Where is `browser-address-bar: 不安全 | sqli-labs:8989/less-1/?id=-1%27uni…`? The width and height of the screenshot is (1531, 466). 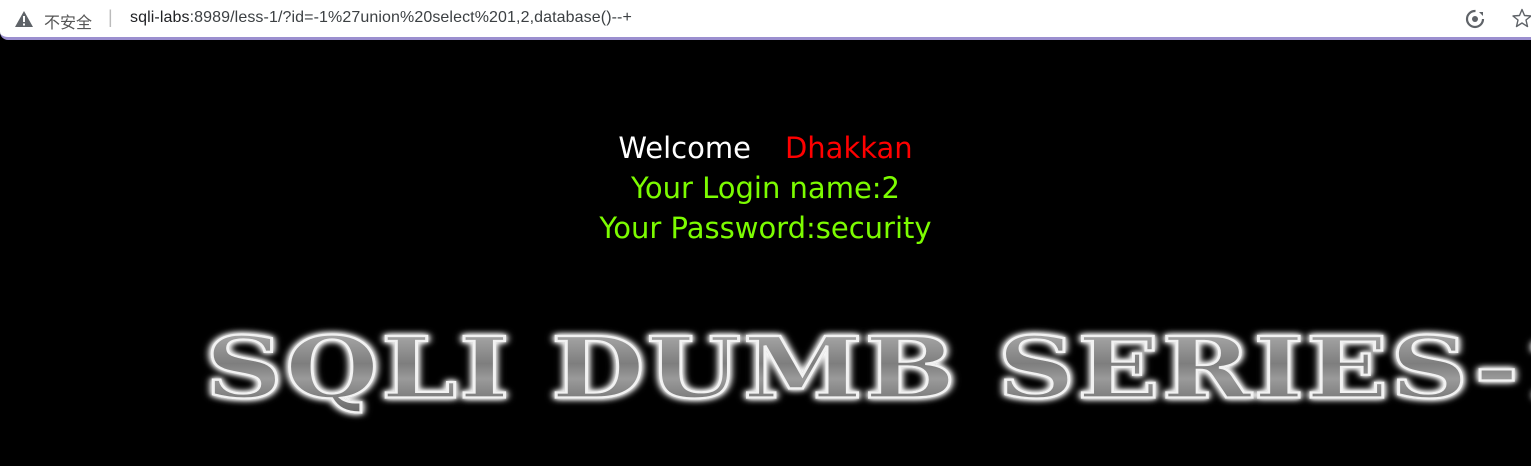
browser-address-bar: 不安全 | sqli-labs:8989/less-1/?id=-1%27uni… is located at coordinates (765, 20).